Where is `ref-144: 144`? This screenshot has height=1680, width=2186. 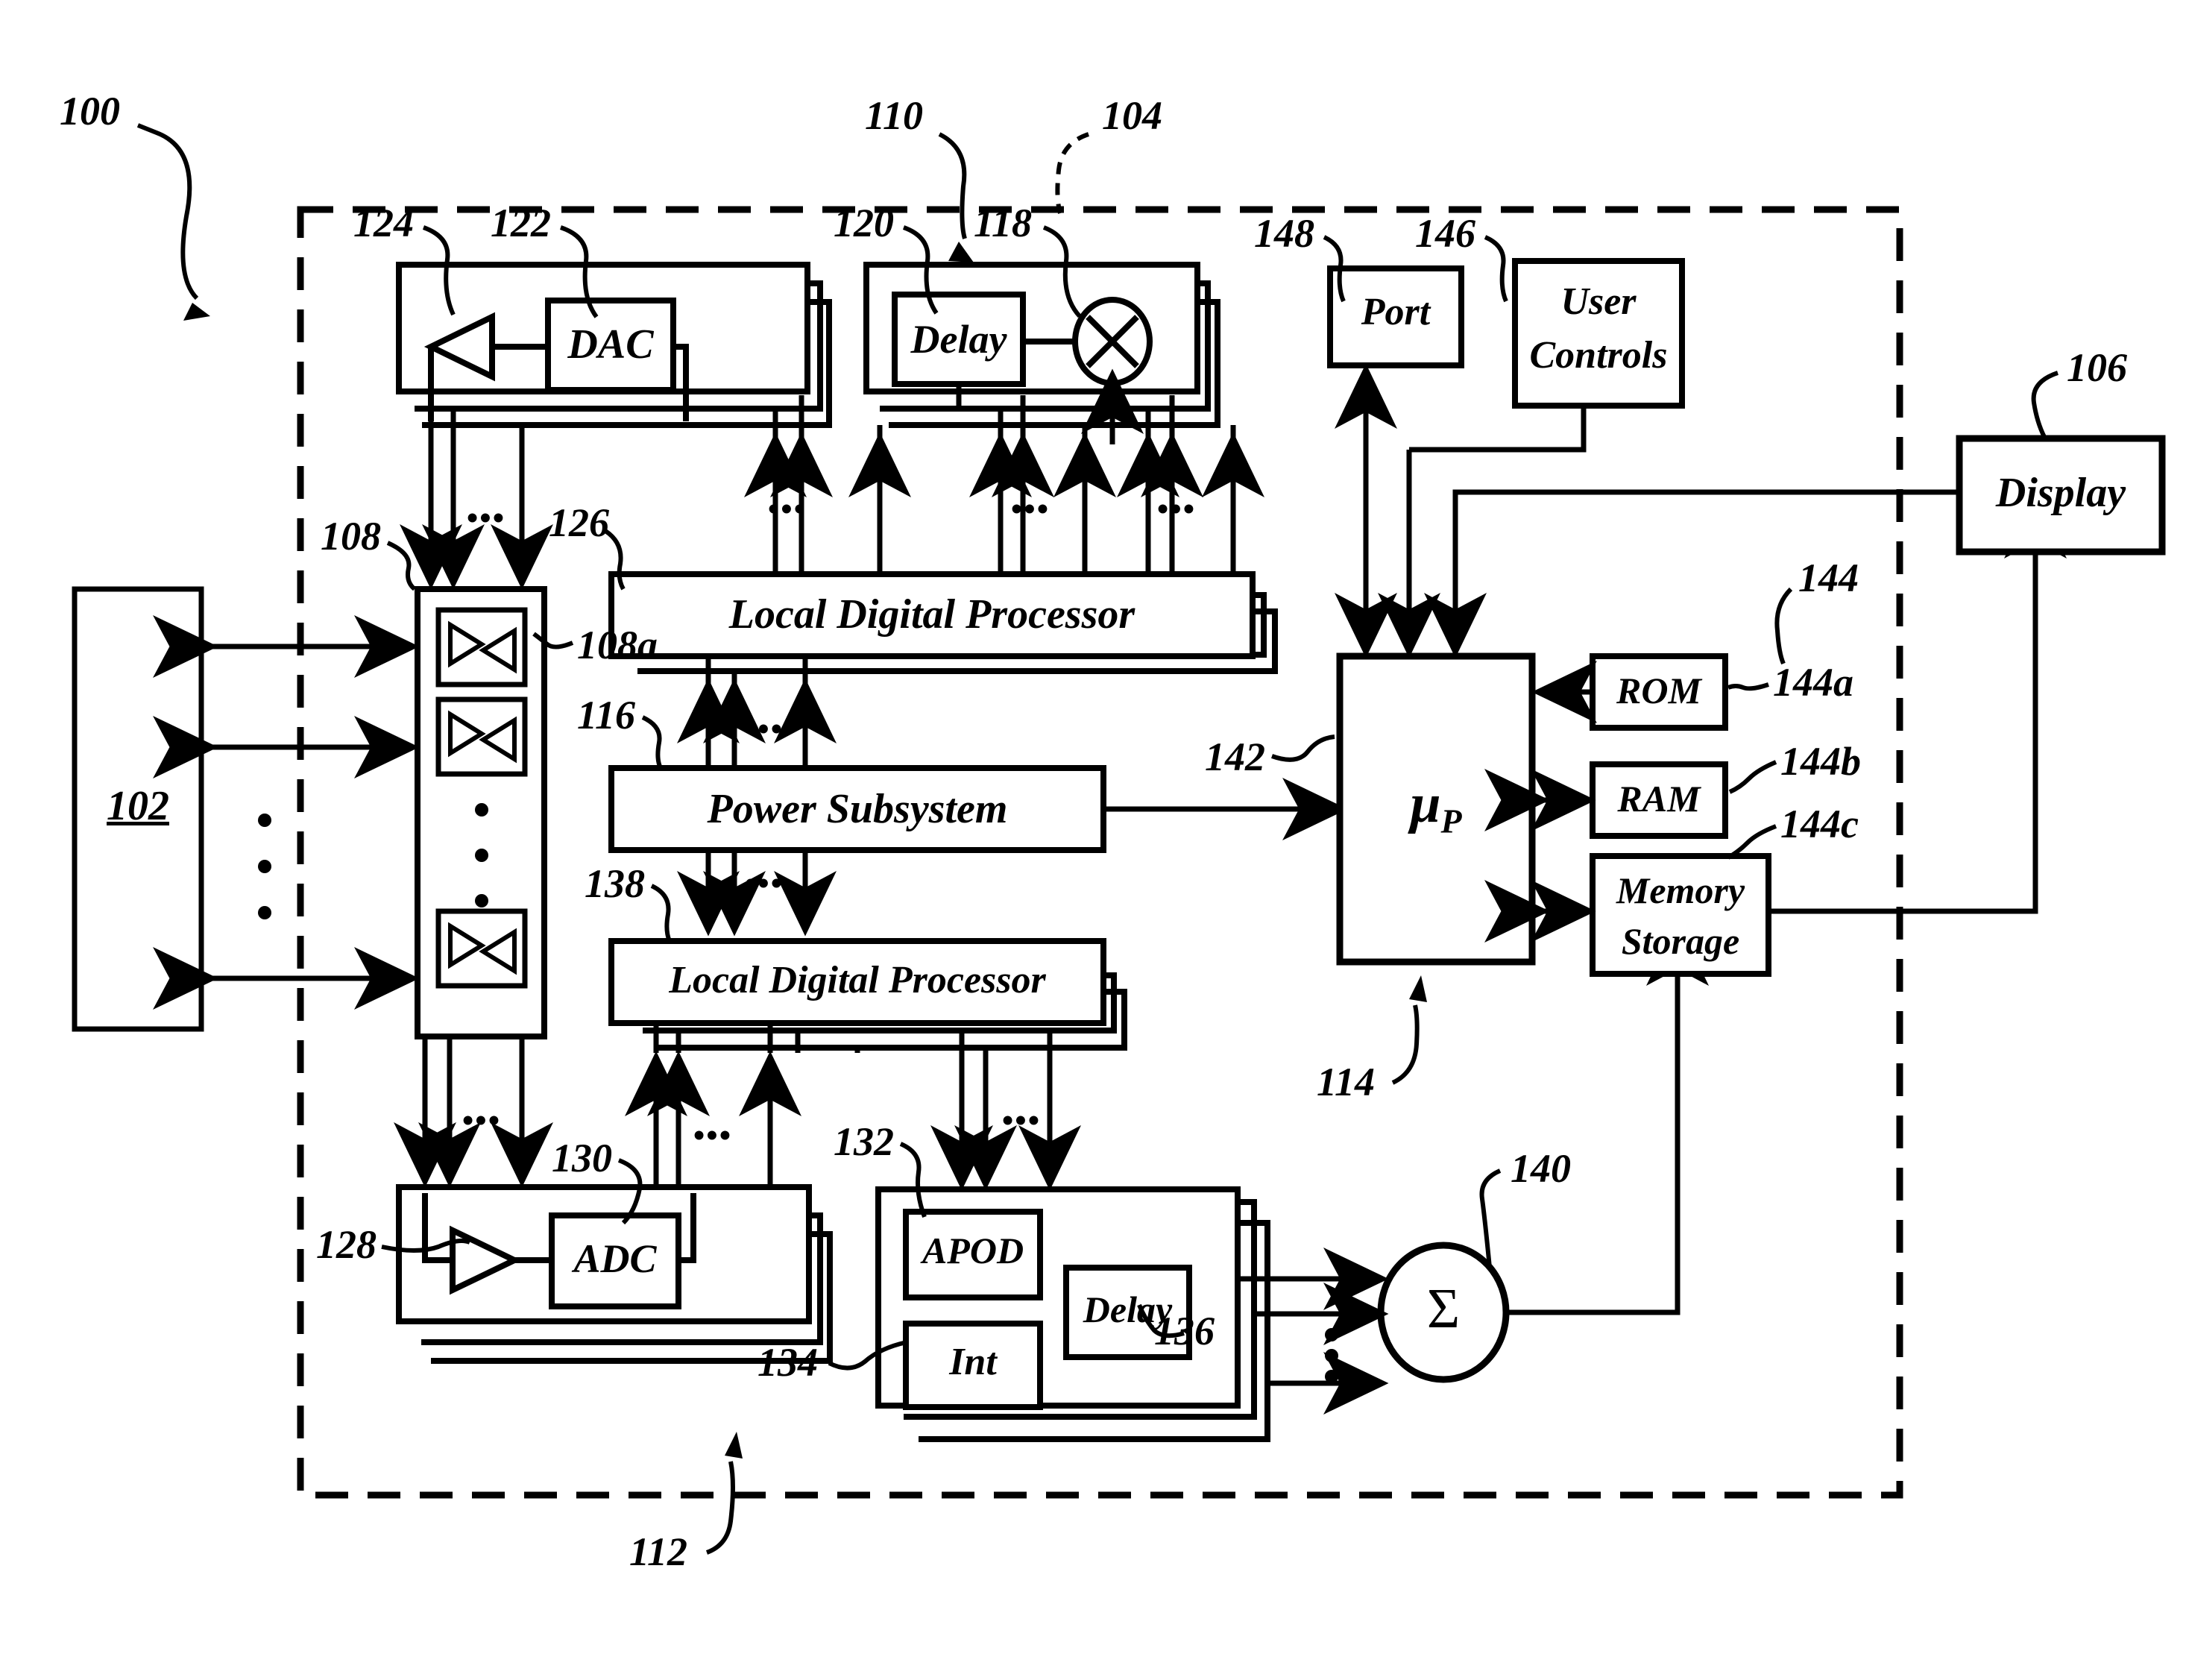
ref-144: 144 is located at coordinates (1828, 578).